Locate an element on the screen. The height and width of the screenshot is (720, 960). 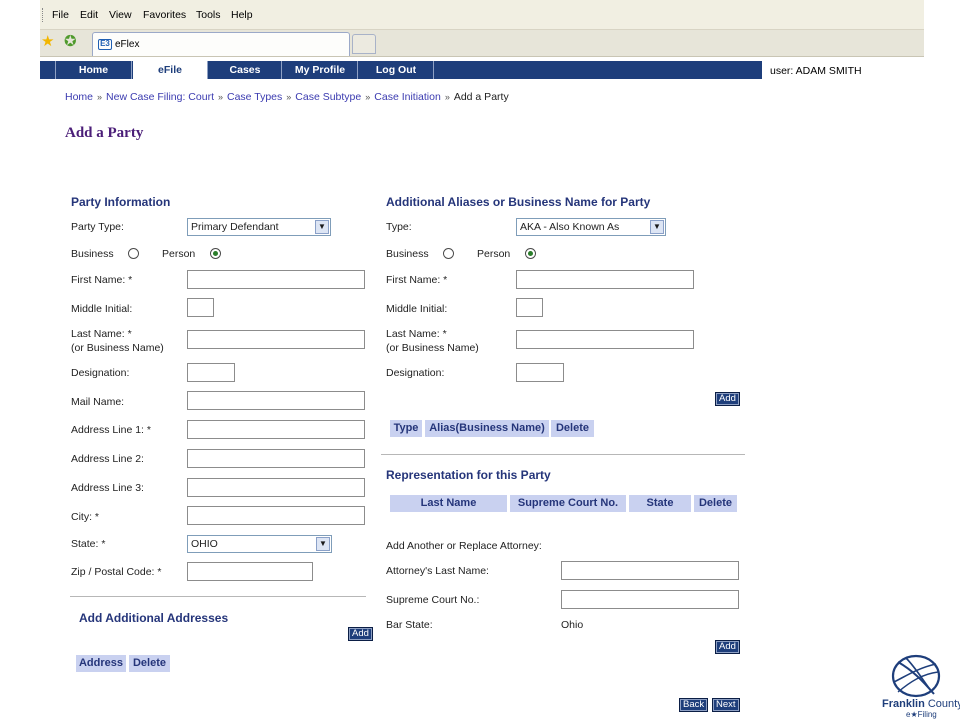
mail-name-input is located at coordinates (276, 400).